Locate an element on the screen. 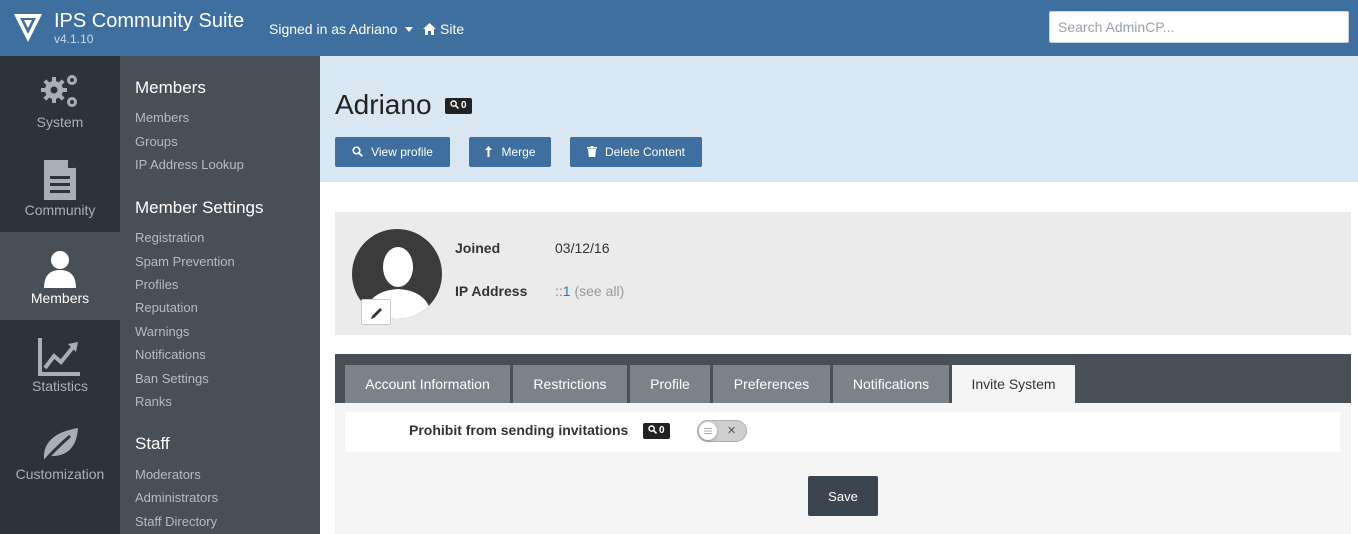 The image size is (1358, 534). merge-button: Merge is located at coordinates (510, 152).